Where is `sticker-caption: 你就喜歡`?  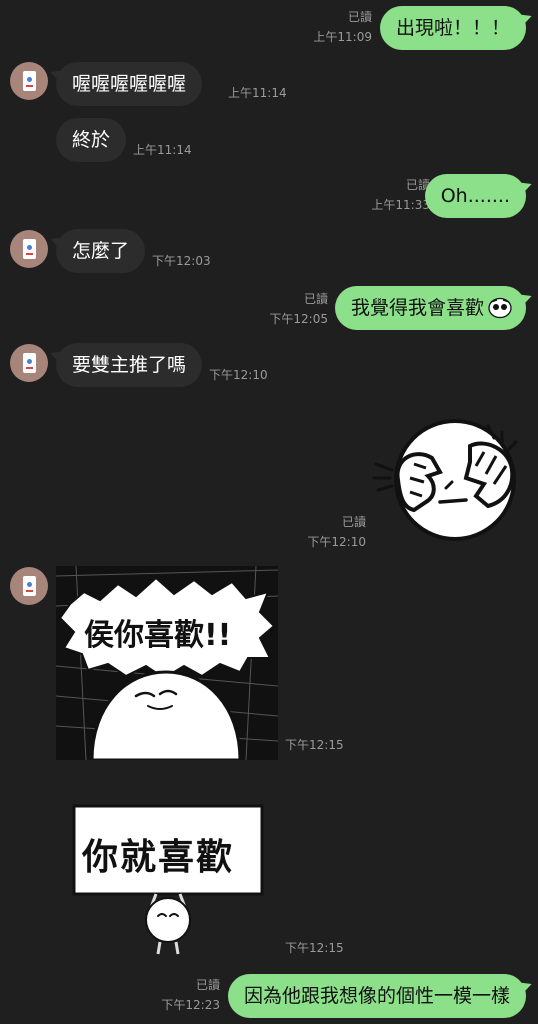
sticker-caption: 你就喜歡 is located at coordinates (158, 857).